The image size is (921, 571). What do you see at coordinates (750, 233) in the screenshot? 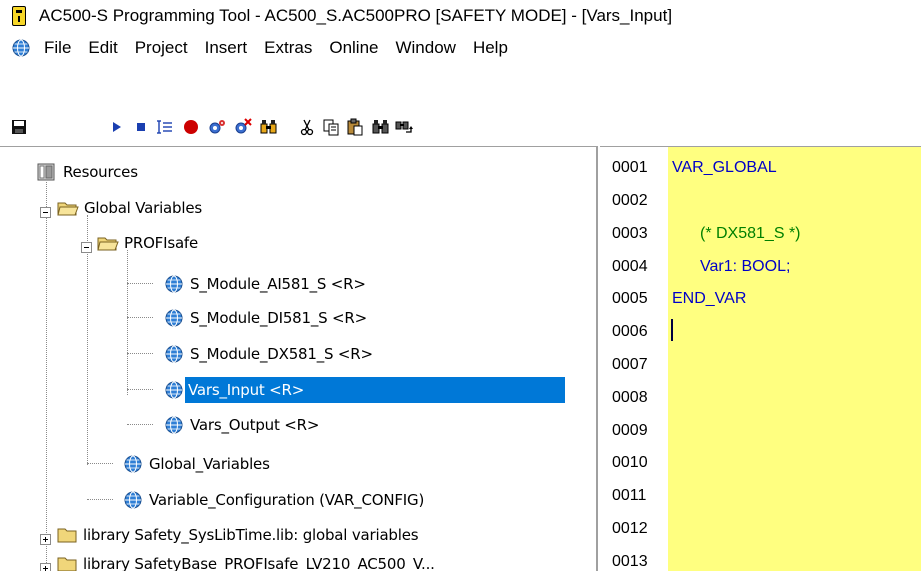
I see `code-line-comment: (* DX581_S *)` at bounding box center [750, 233].